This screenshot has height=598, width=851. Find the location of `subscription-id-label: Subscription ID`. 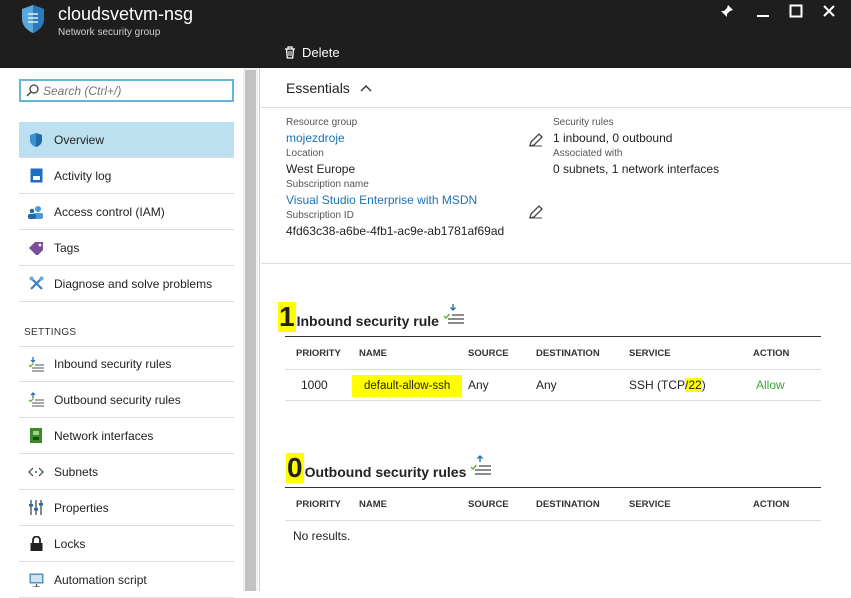

subscription-id-label: Subscription ID is located at coordinates (320, 215).